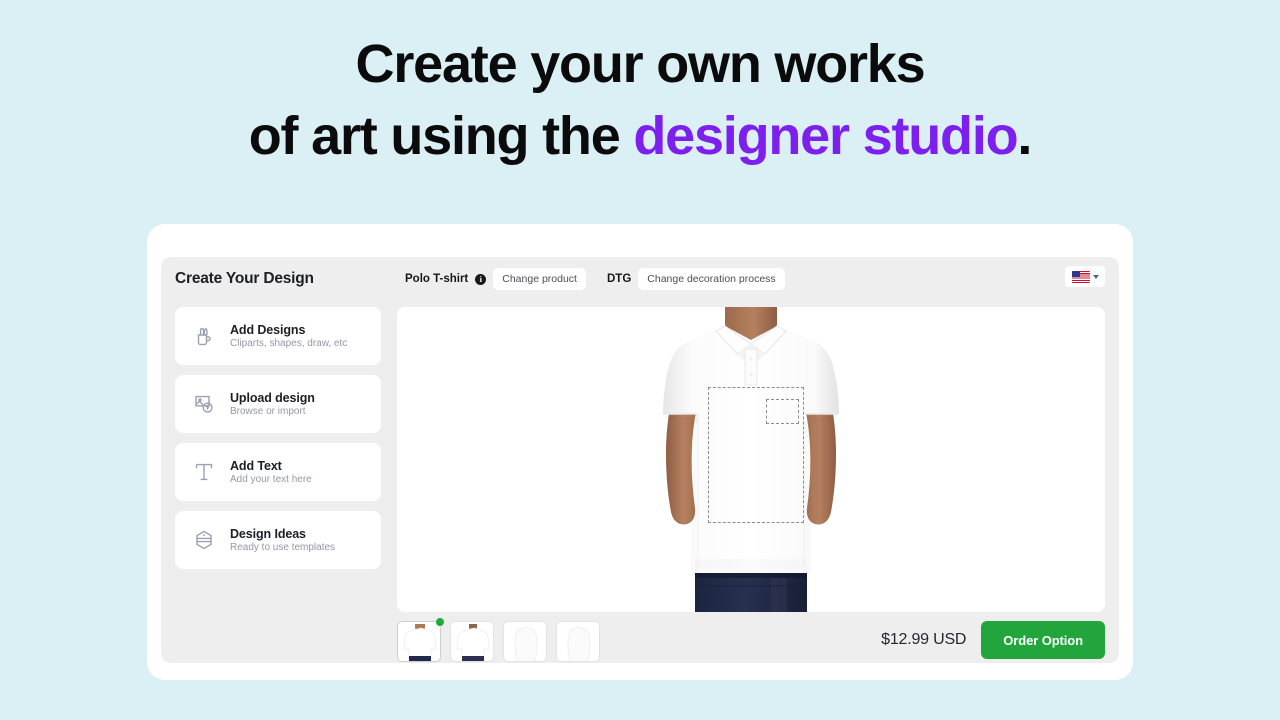  Describe the element at coordinates (619, 279) in the screenshot. I see `decoration-process-label: DTG` at that location.